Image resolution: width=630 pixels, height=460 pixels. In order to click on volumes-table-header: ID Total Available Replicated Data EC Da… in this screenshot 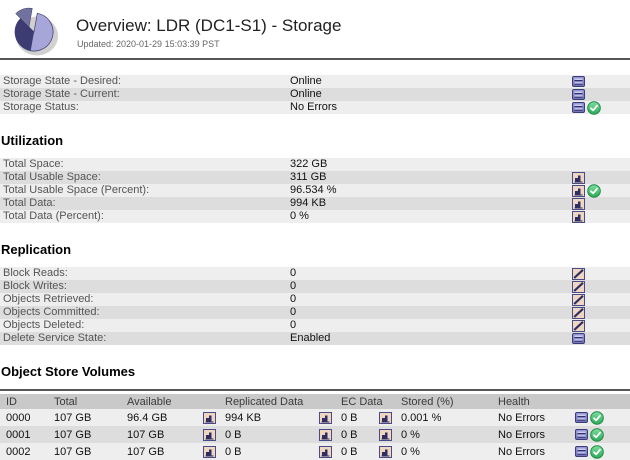, I will do `click(315, 401)`.